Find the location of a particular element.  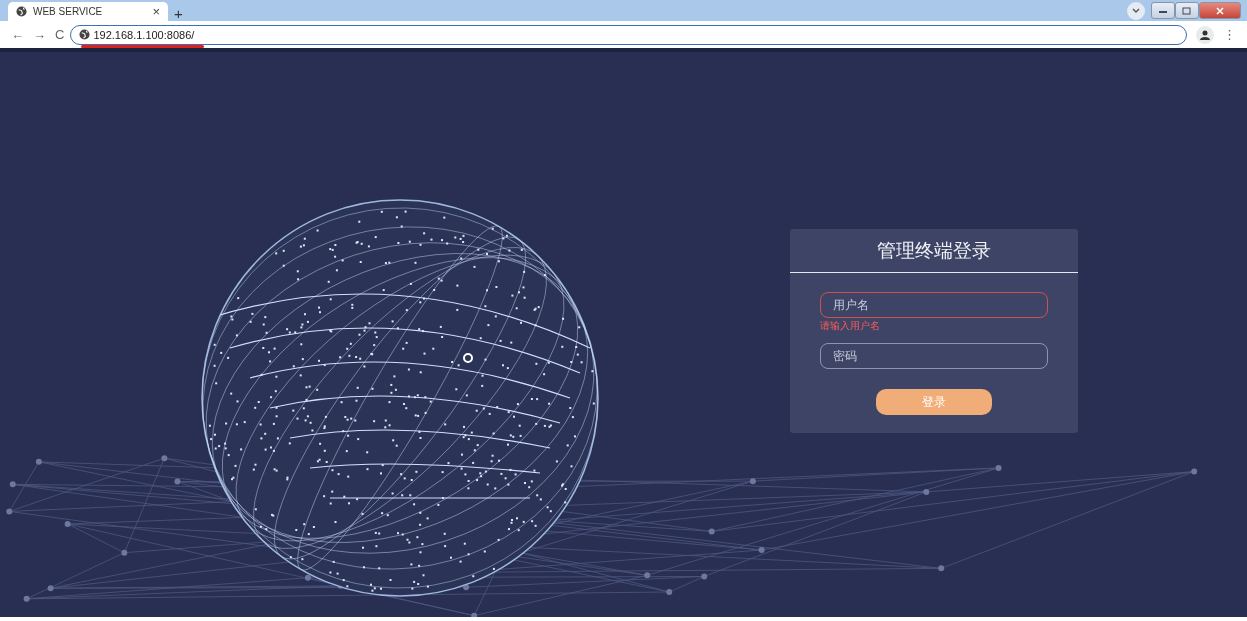

menu-button: ⋮ is located at coordinates (1229, 34).